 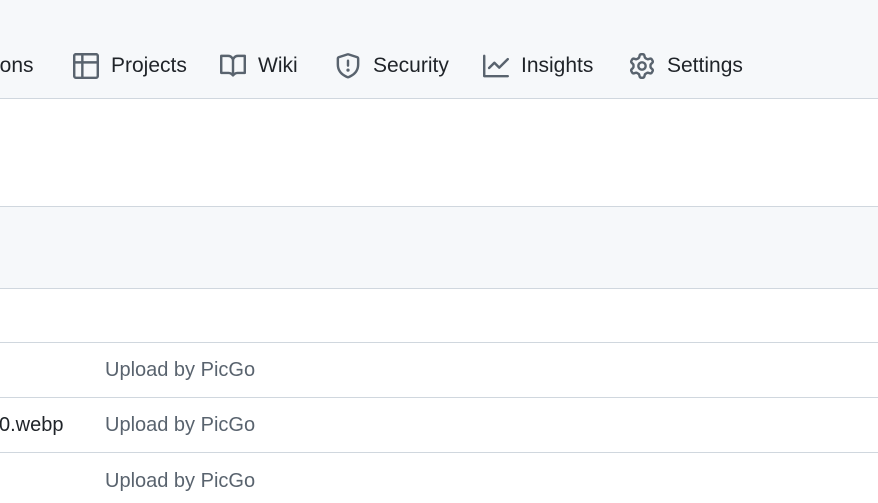 I want to click on table-icon, so click(x=86, y=66).